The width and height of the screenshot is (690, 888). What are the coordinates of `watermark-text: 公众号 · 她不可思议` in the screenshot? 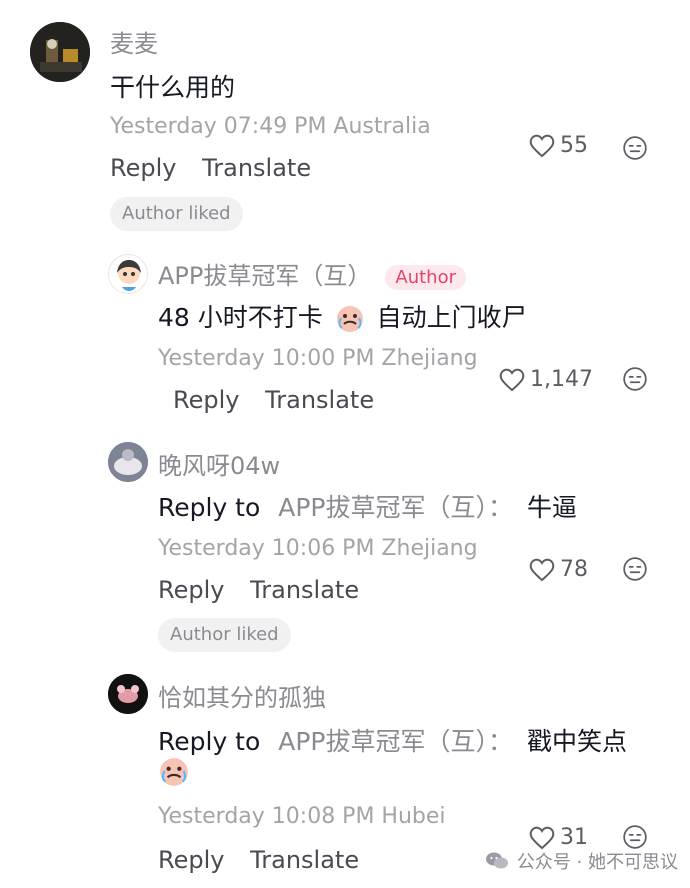 It's located at (597, 862).